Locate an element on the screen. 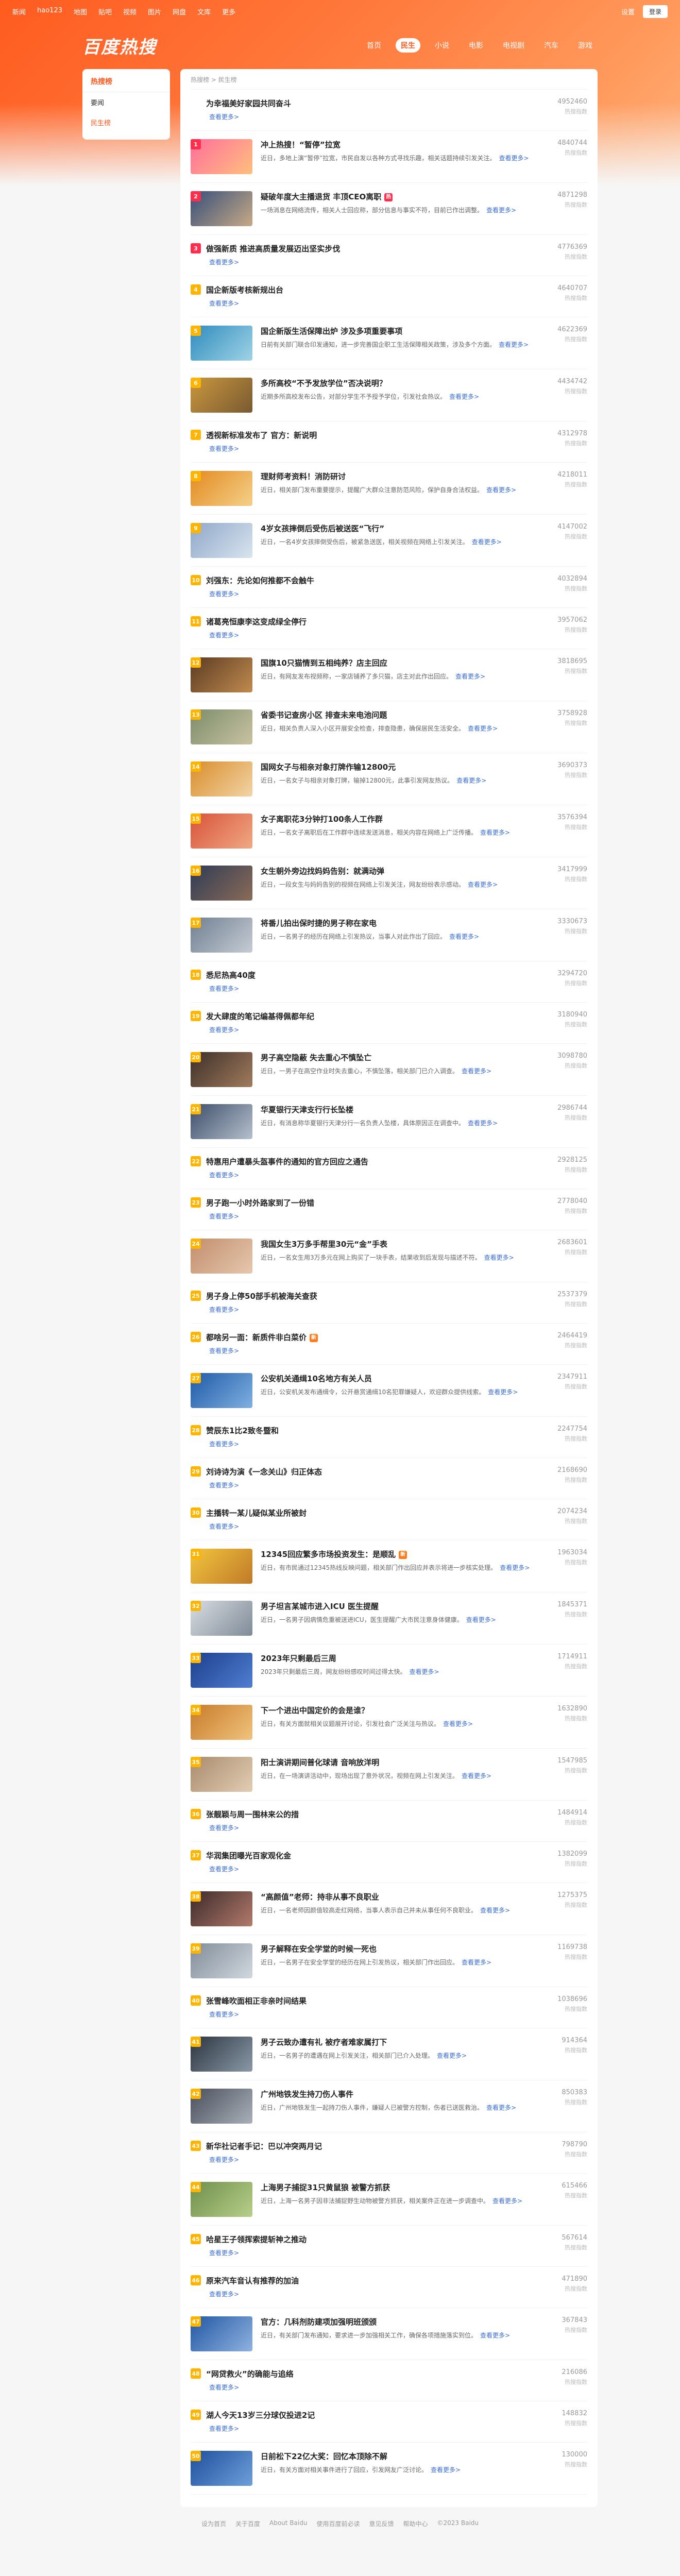 The image size is (680, 2576). hot-list-item: 25 男子身上停50部手机被海关查获 查看更多> 2537379 热搜指数 is located at coordinates (389, 1303).